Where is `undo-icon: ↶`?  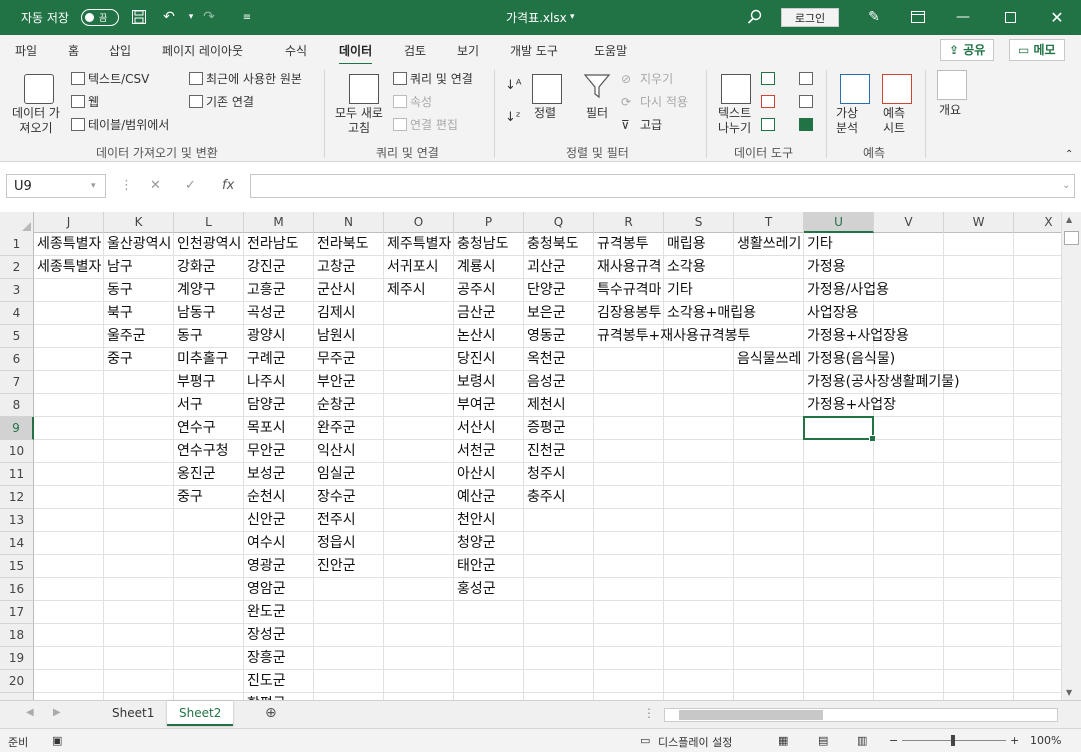
undo-icon: ↶ is located at coordinates (169, 17).